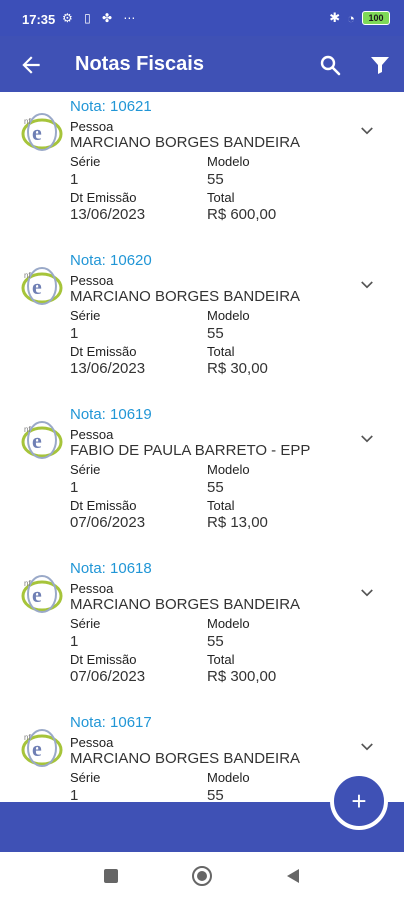 The height and width of the screenshot is (900, 404). Describe the element at coordinates (111, 722) in the screenshot. I see `nota-number: Nota: 10617` at that location.